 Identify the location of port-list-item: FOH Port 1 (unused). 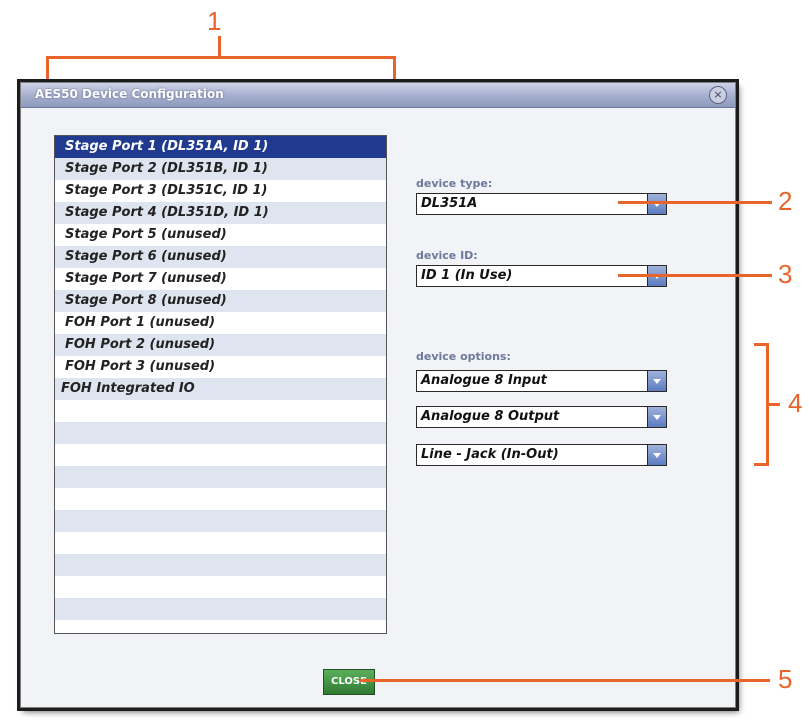
(220, 323).